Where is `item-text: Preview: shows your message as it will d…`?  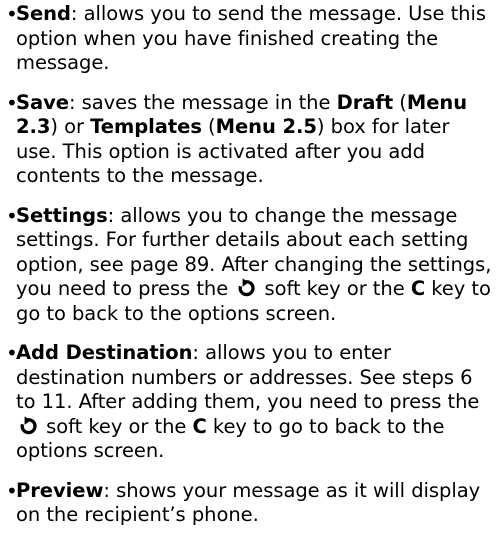 item-text: Preview: shows your message as it will d… is located at coordinates (256, 503).